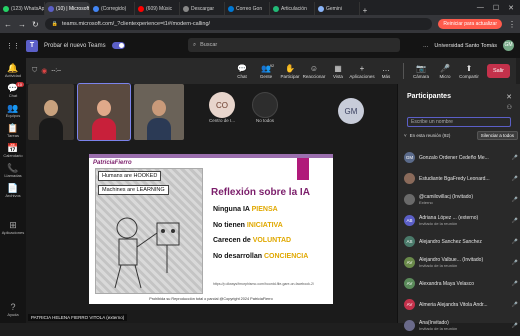 The image size is (520, 336). What do you see at coordinates (461, 283) in the screenshot?
I see `participant-row: AV Alexandra Maya Velasco 🎤` at bounding box center [461, 283].